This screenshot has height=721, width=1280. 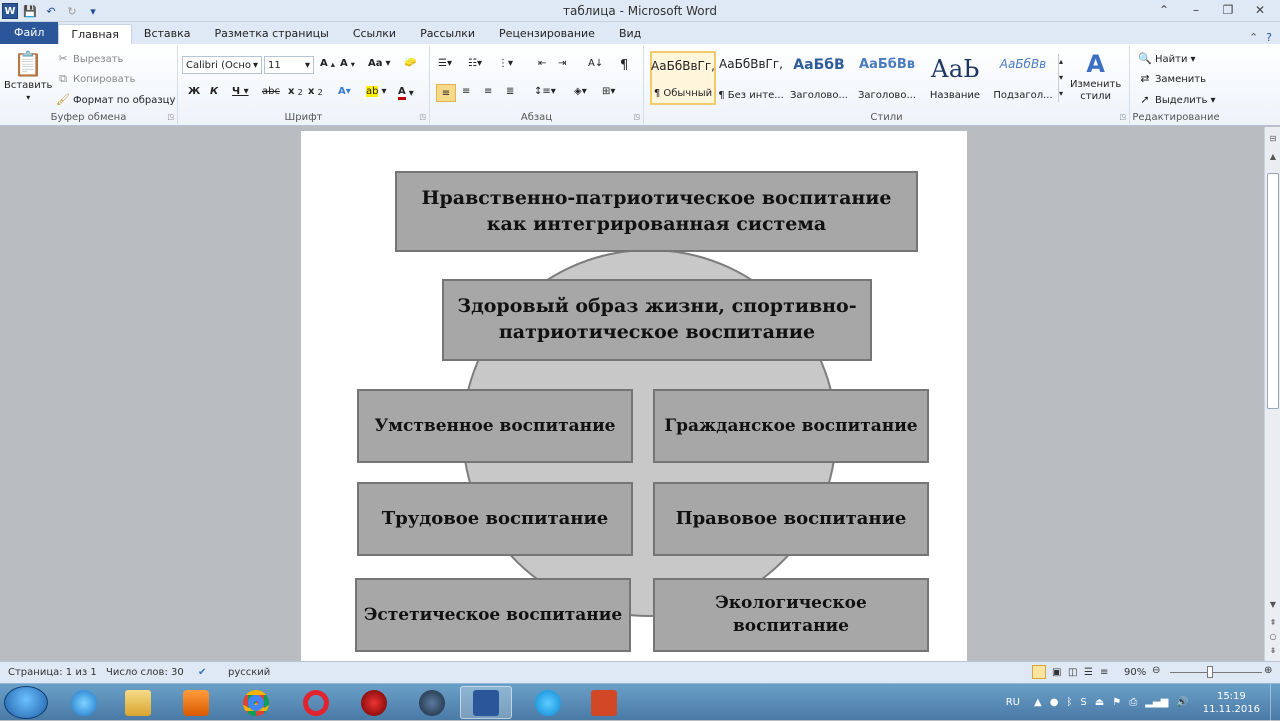 I want to click on select-button: ➚ Выделить ▾, so click(x=1176, y=100).